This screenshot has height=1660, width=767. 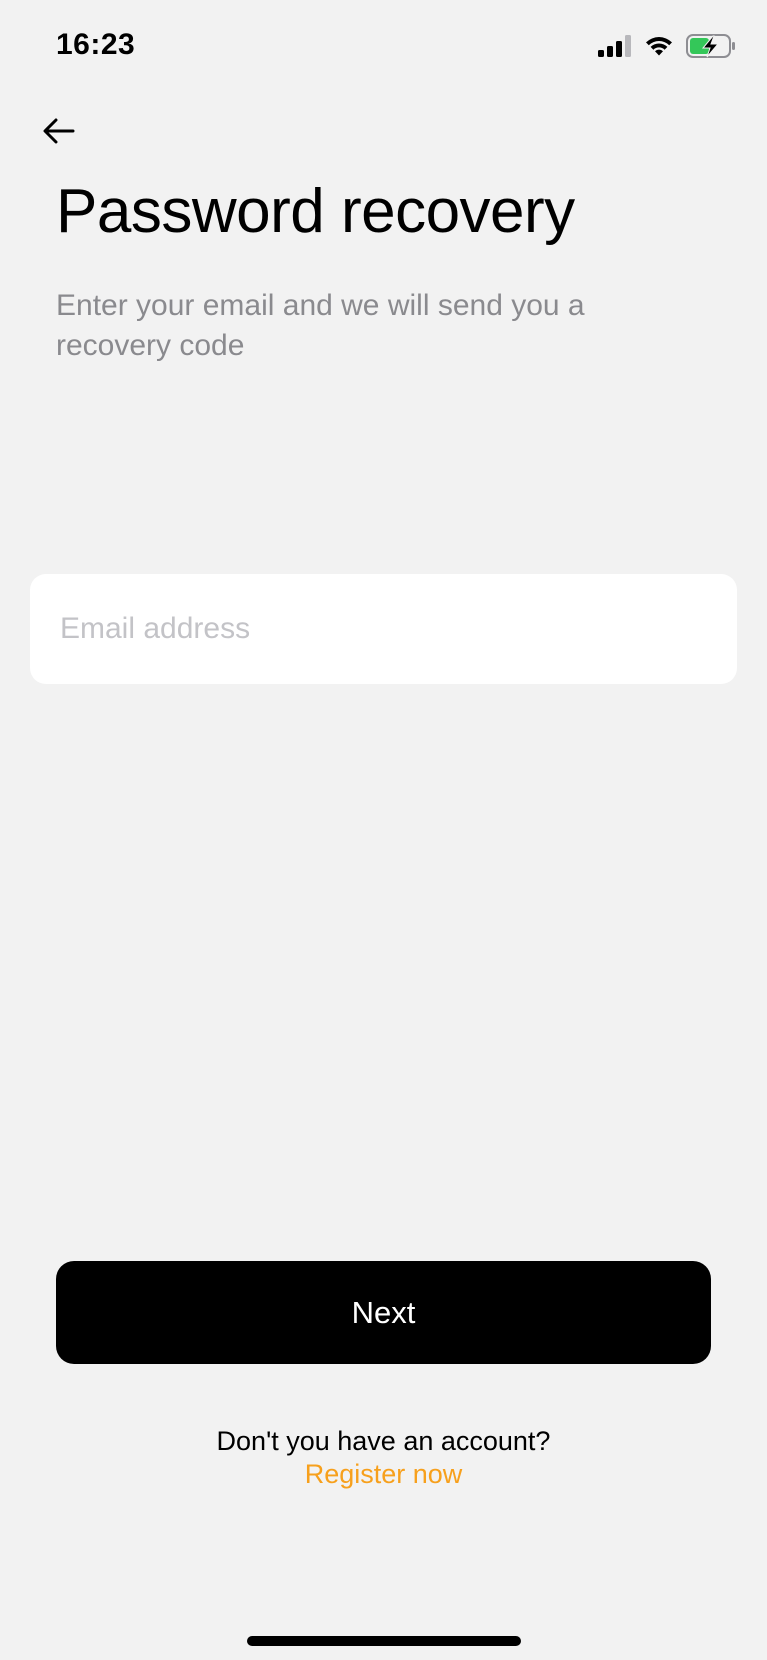 I want to click on status-icons, so click(x=667, y=46).